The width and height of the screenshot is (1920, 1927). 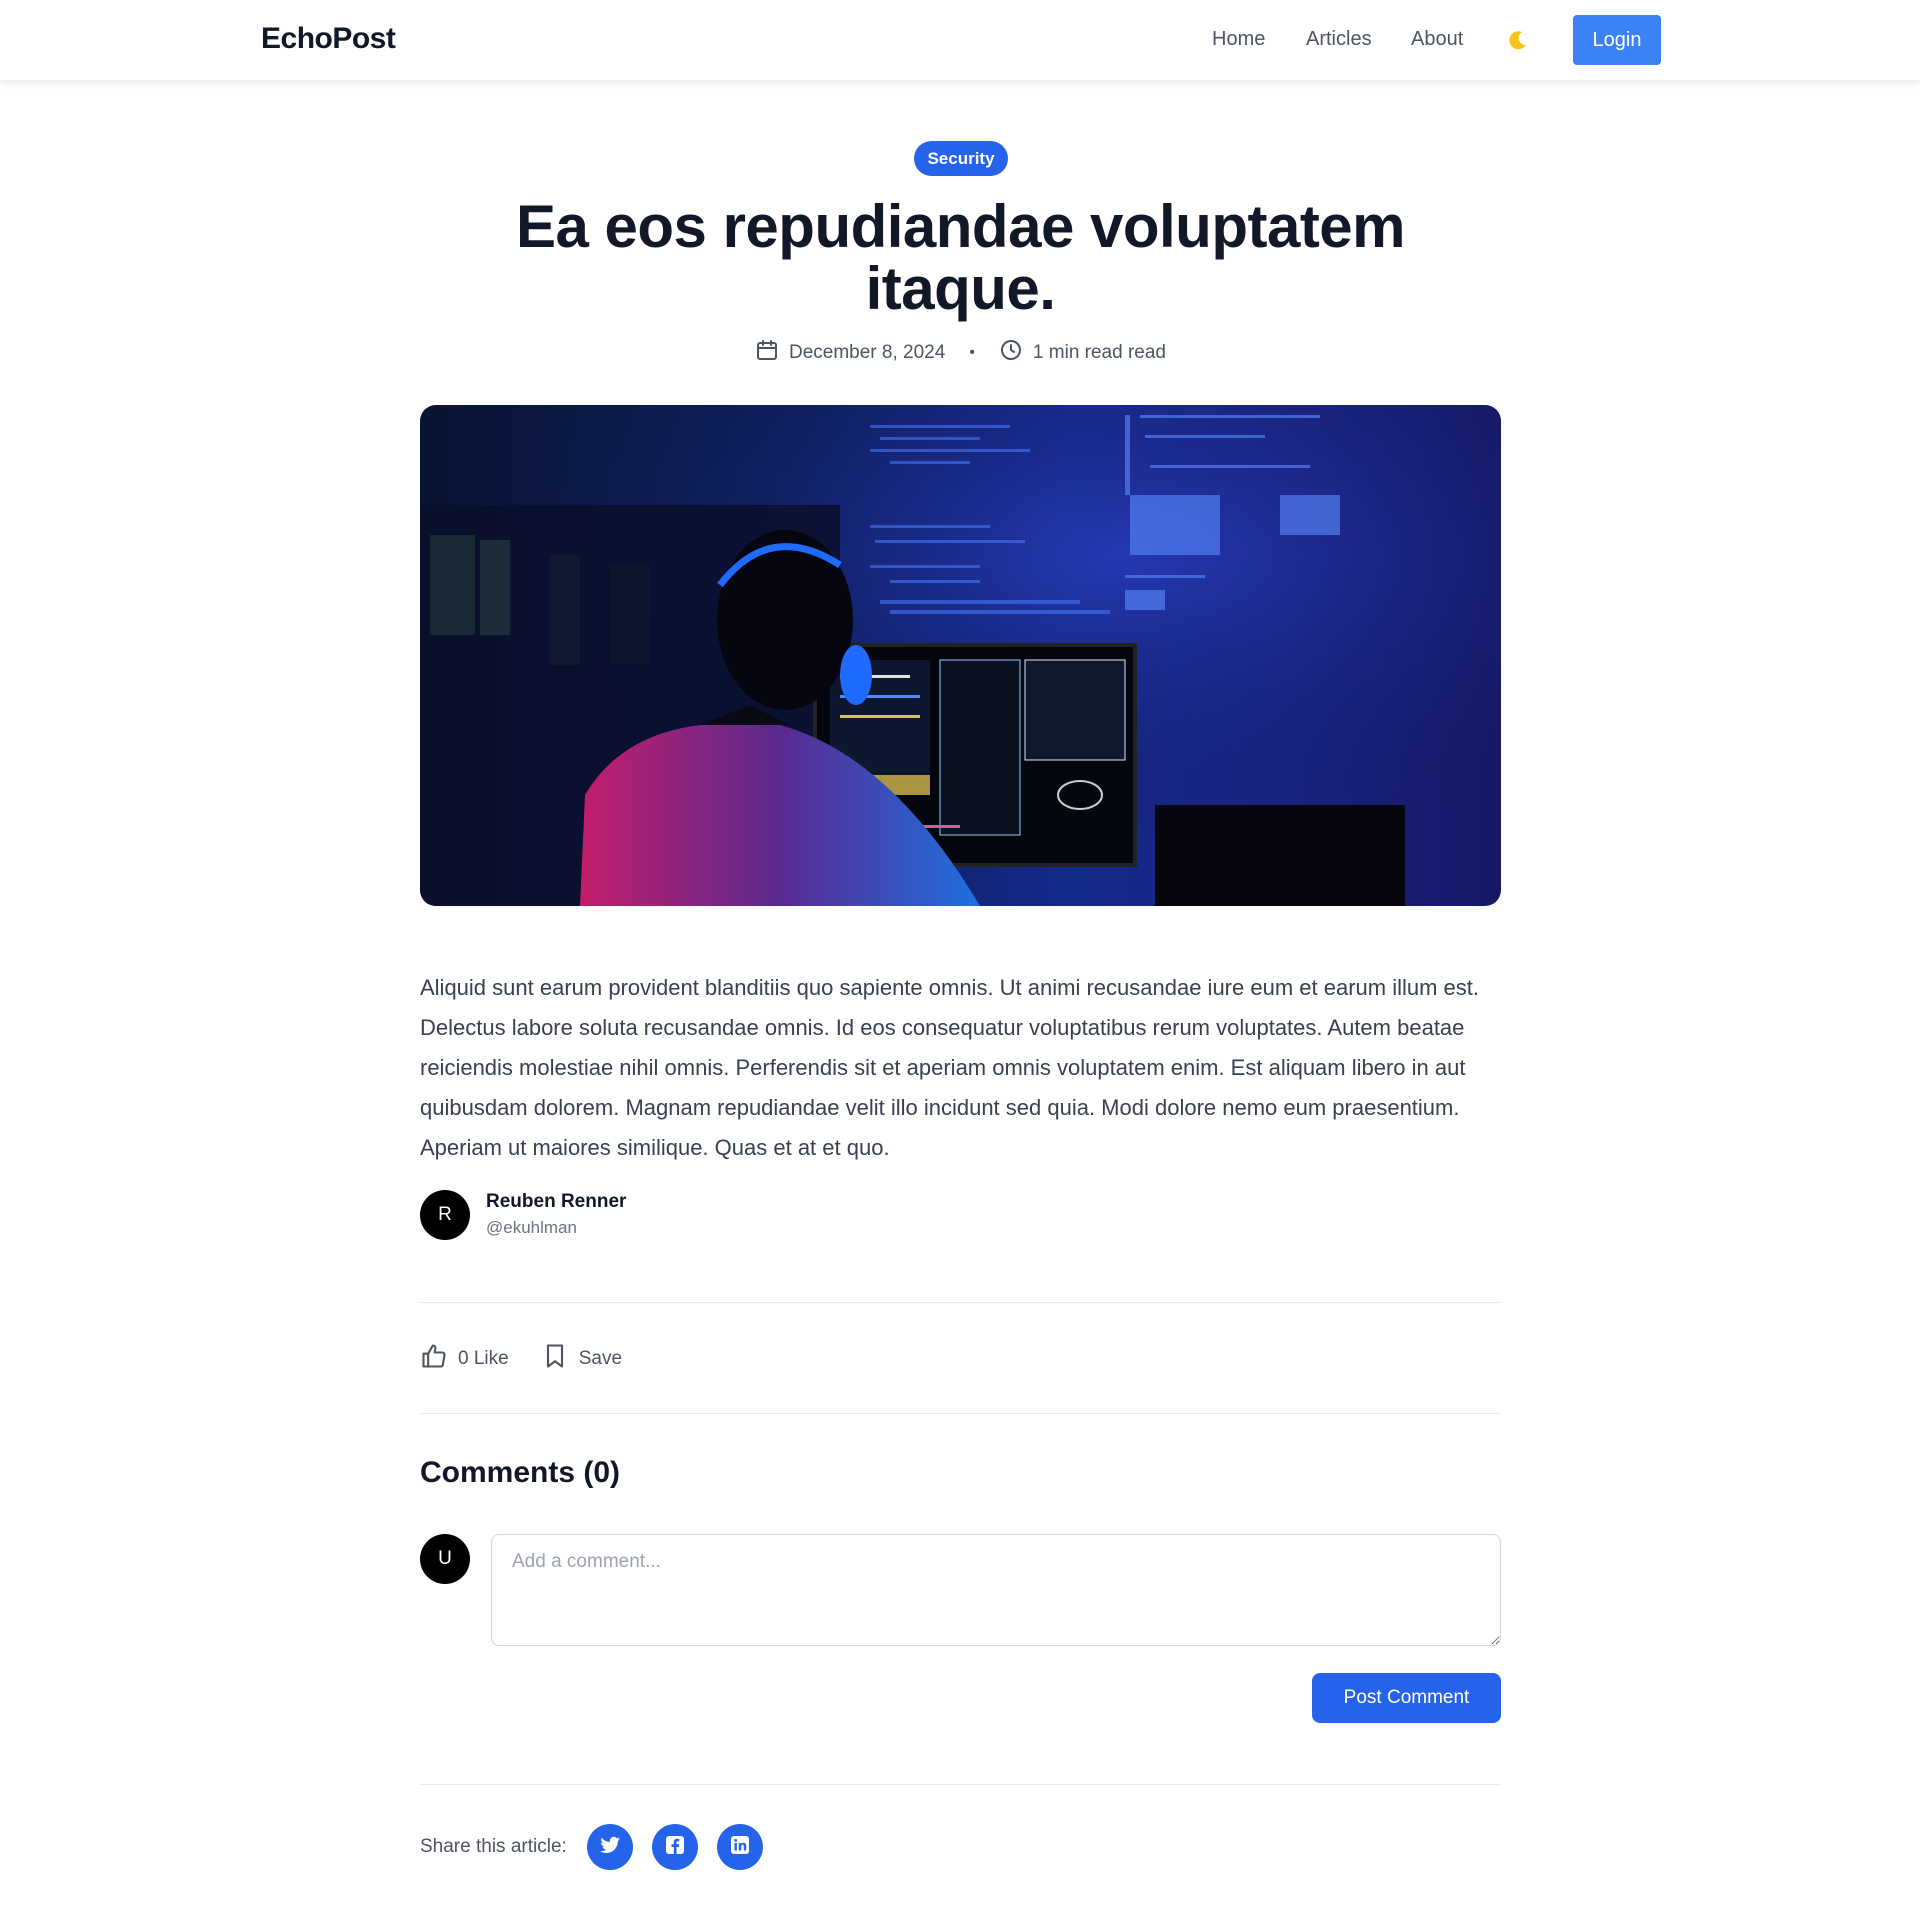 What do you see at coordinates (1518, 40) in the screenshot?
I see `moon-icon` at bounding box center [1518, 40].